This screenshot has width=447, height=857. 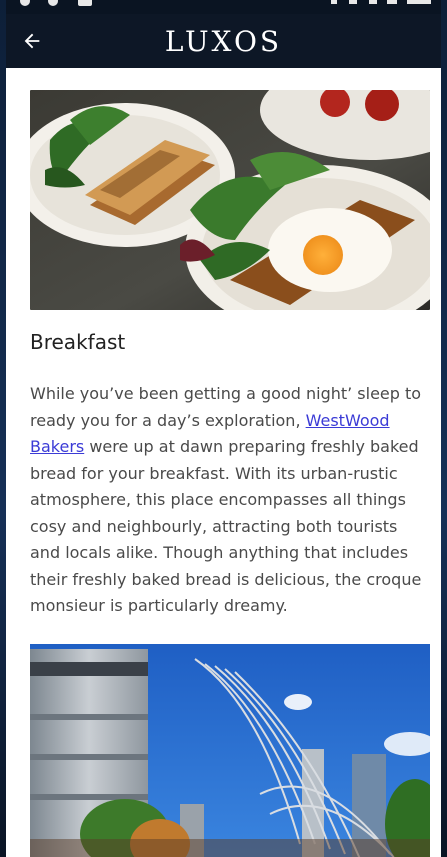 What do you see at coordinates (444, 428) in the screenshot?
I see `bezel-right` at bounding box center [444, 428].